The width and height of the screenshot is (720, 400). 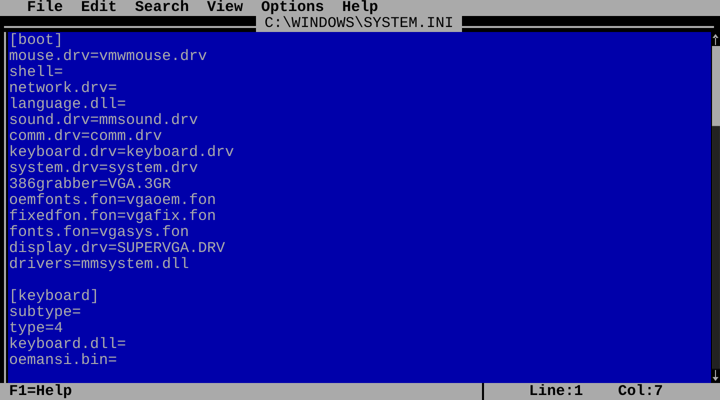 What do you see at coordinates (117, 249) in the screenshot?
I see `text-line: display.drv=SUPERVGA.DRV` at bounding box center [117, 249].